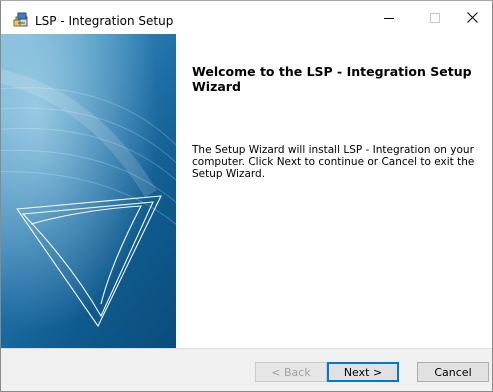 Image resolution: width=493 pixels, height=392 pixels. What do you see at coordinates (435, 17) in the screenshot?
I see `maximize-icon` at bounding box center [435, 17].